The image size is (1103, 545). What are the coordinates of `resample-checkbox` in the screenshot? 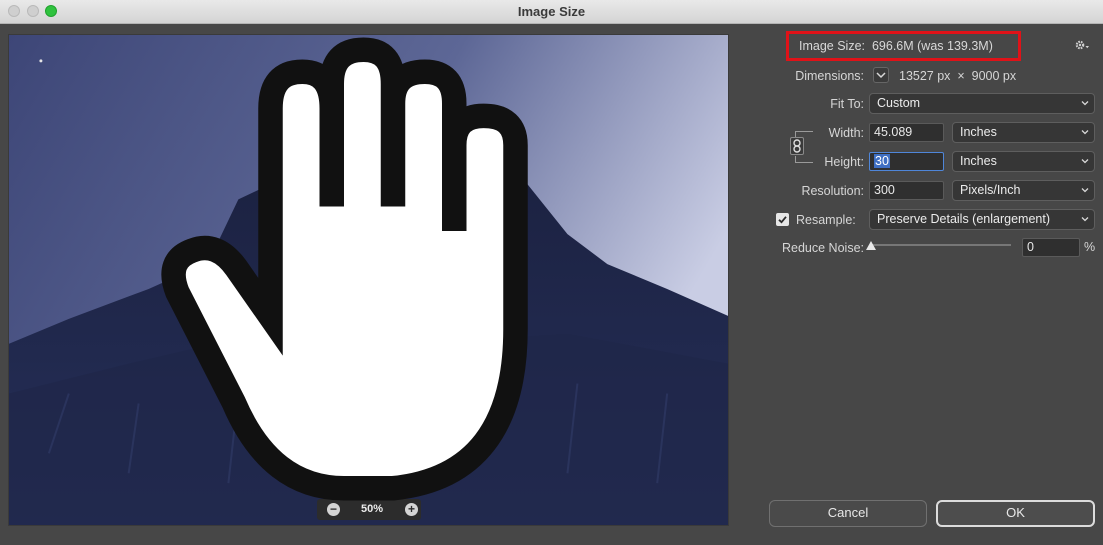 It's located at (782, 219).